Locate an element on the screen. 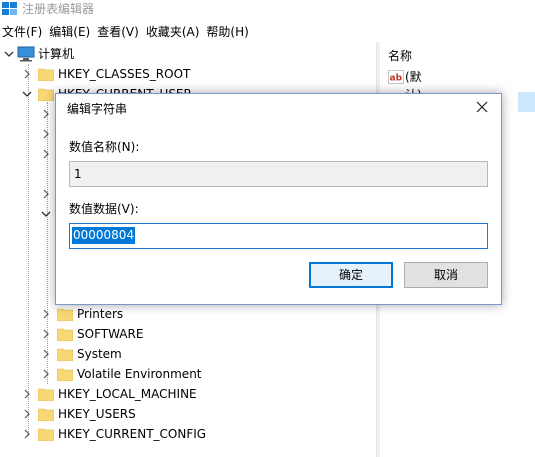 This screenshot has width=535, height=457. tree-item-hklm: HKEY_LOCAL_MACHINE is located at coordinates (188, 394).